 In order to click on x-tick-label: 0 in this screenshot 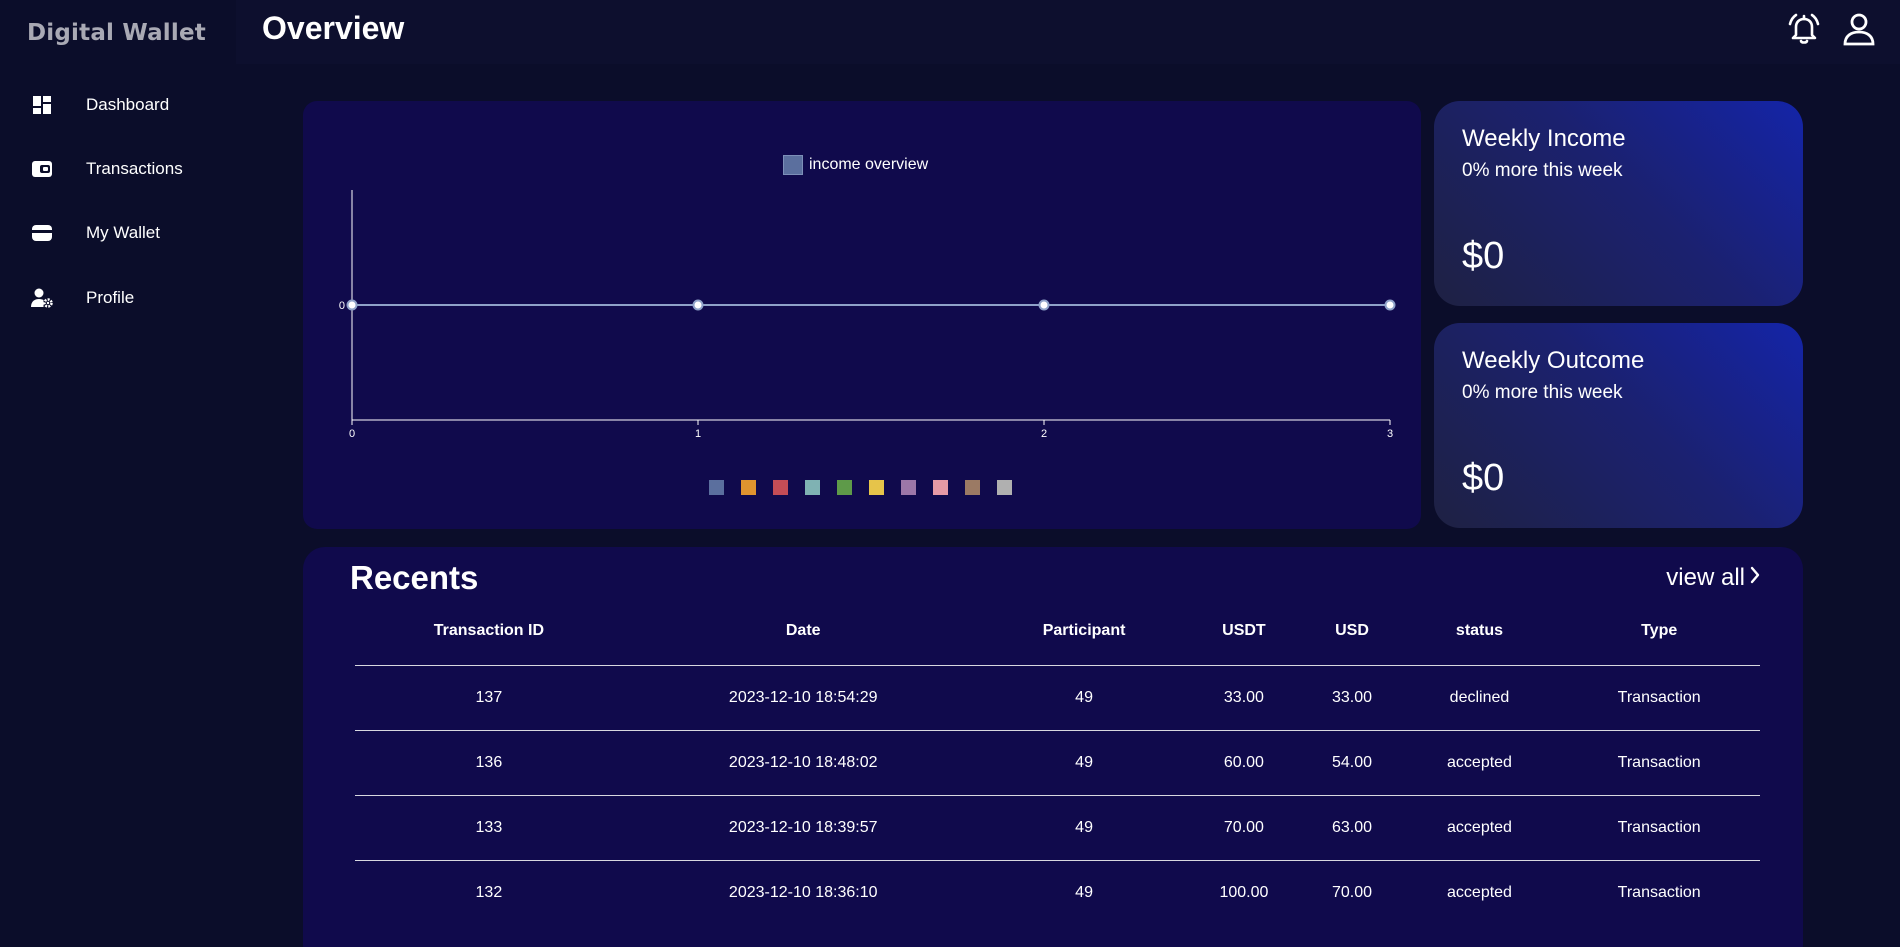, I will do `click(352, 434)`.